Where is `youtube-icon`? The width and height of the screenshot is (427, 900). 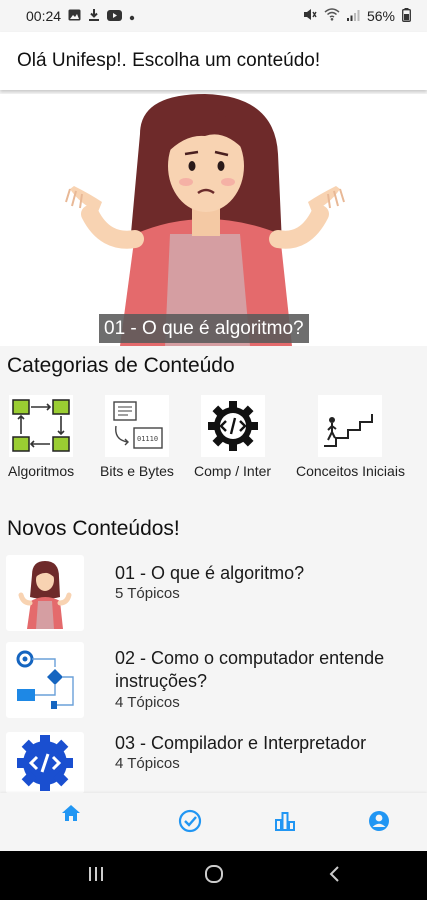
youtube-icon is located at coordinates (115, 16).